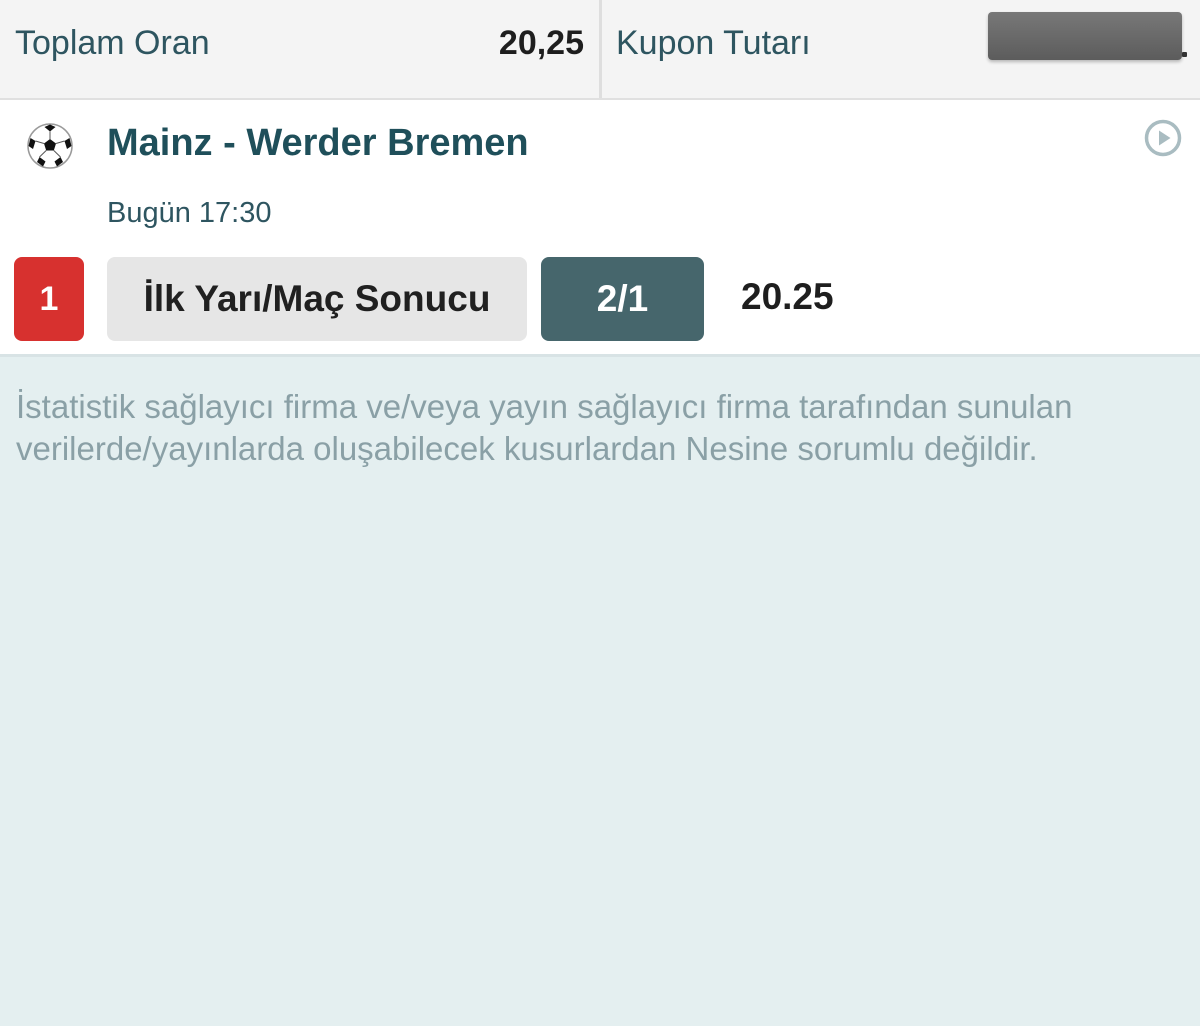 The height and width of the screenshot is (1026, 1200). What do you see at coordinates (713, 43) in the screenshot?
I see `coupon-amount-label: Kupon Tutarı` at bounding box center [713, 43].